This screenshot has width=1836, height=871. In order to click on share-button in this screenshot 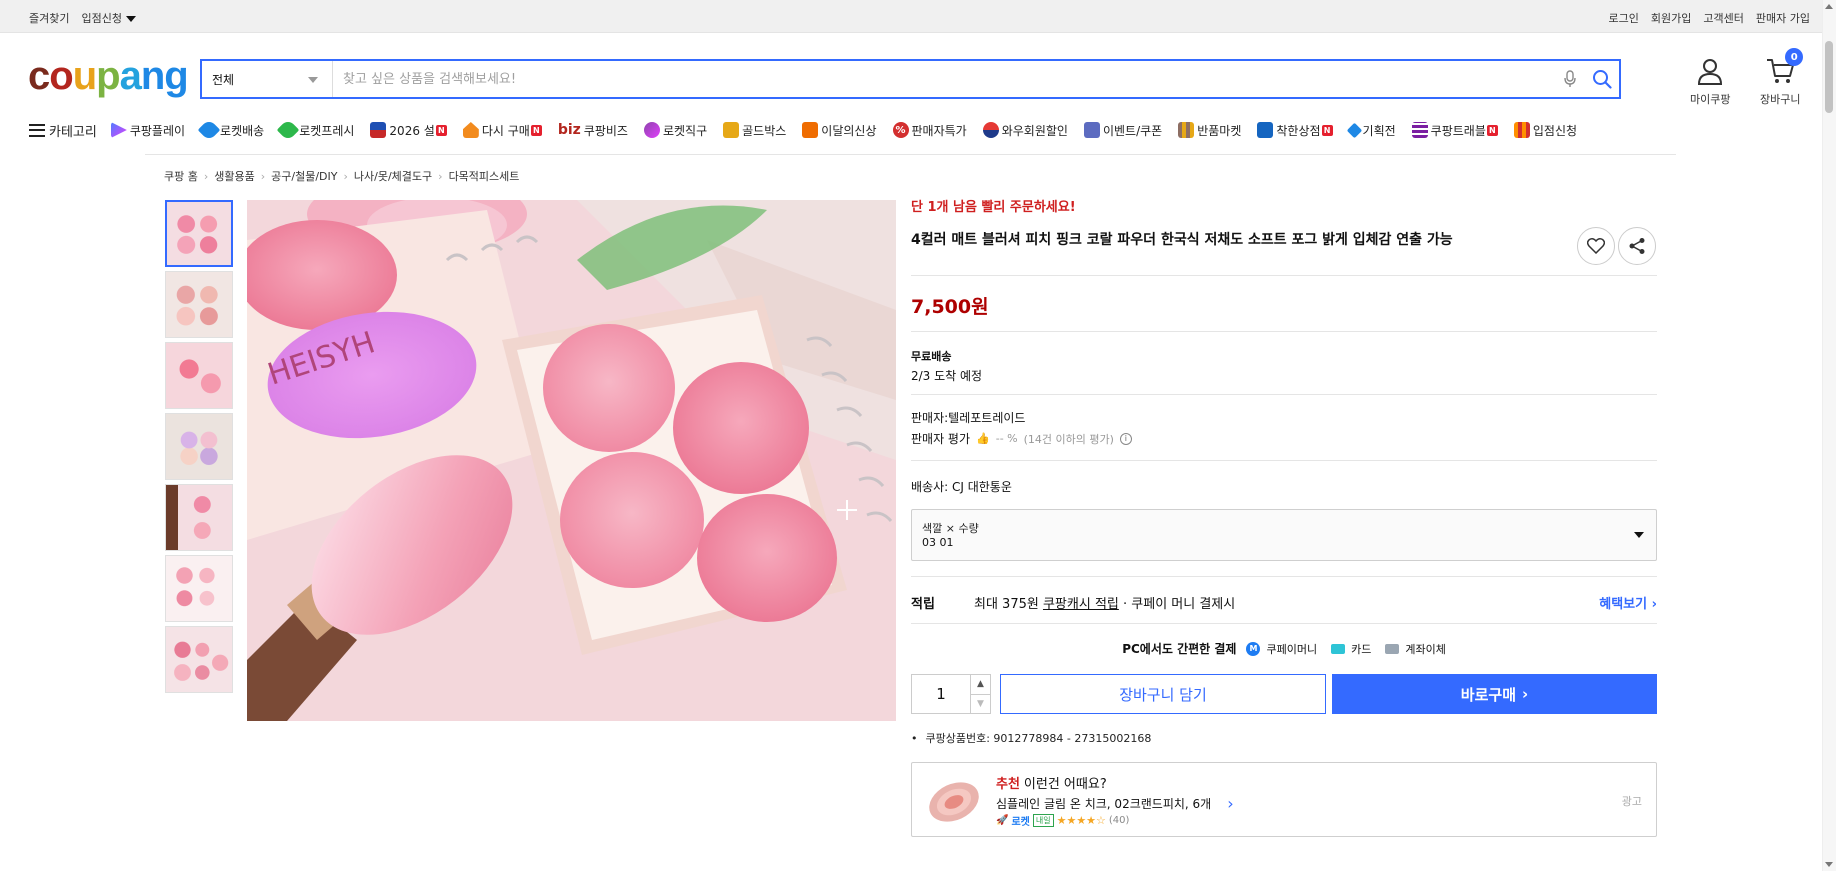, I will do `click(1637, 246)`.